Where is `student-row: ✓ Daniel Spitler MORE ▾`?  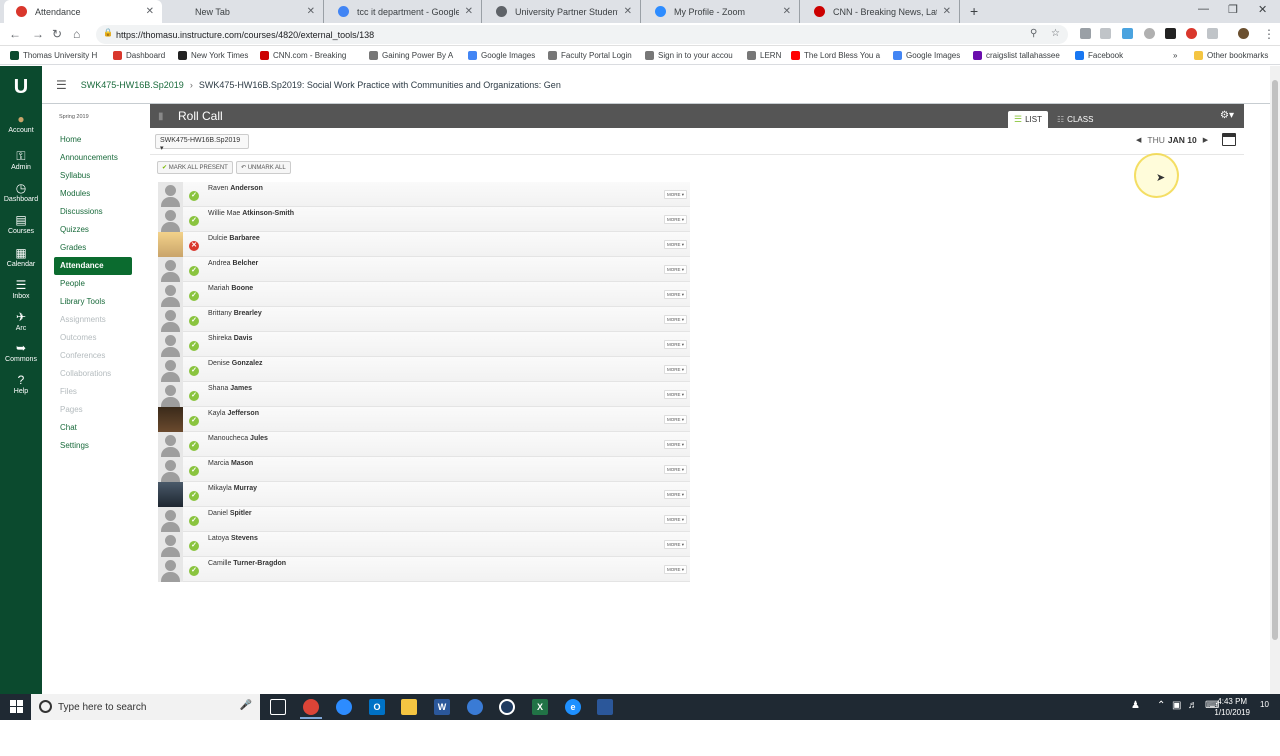
student-row: ✓ Daniel Spitler MORE ▾ is located at coordinates (424, 519).